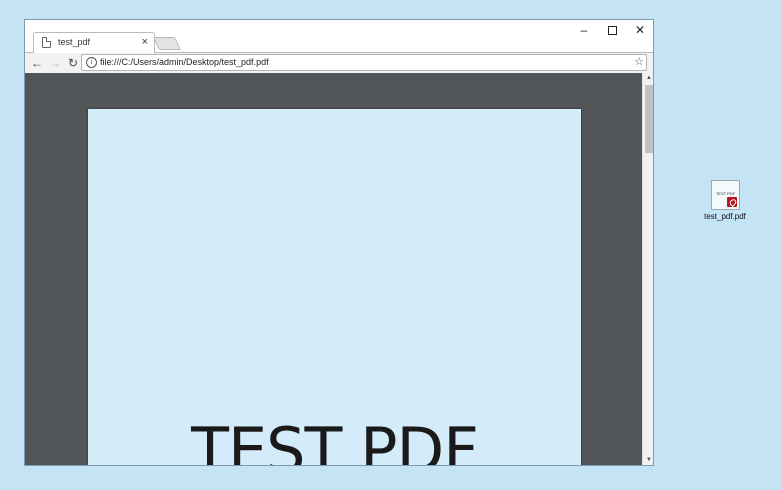 This screenshot has width=782, height=490. What do you see at coordinates (649, 119) in the screenshot?
I see `scroll-thumb` at bounding box center [649, 119].